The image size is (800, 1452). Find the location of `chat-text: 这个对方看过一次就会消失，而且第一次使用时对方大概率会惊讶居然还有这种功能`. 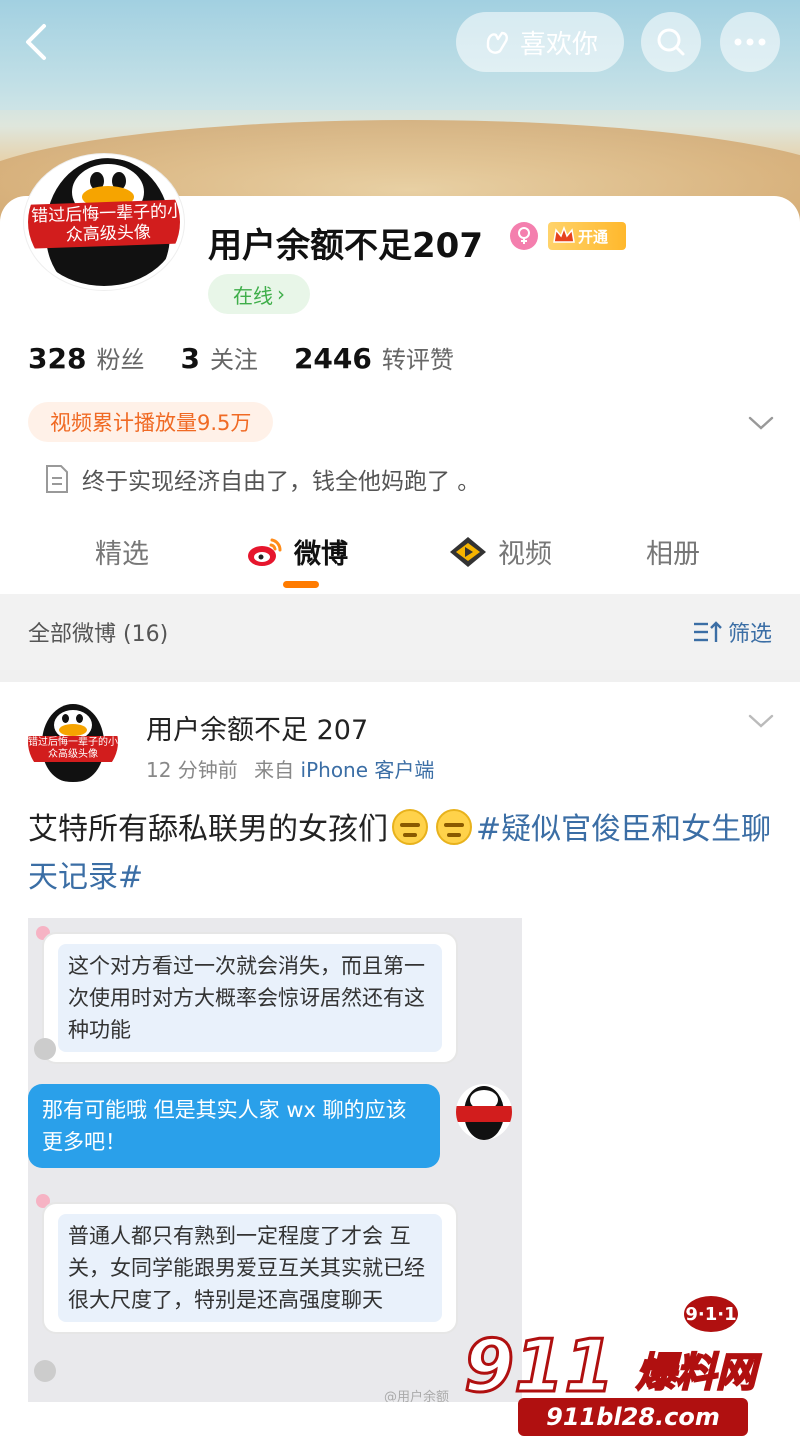

chat-text: 这个对方看过一次就会消失，而且第一次使用时对方大概率会惊讶居然还有这种功能 is located at coordinates (250, 998).